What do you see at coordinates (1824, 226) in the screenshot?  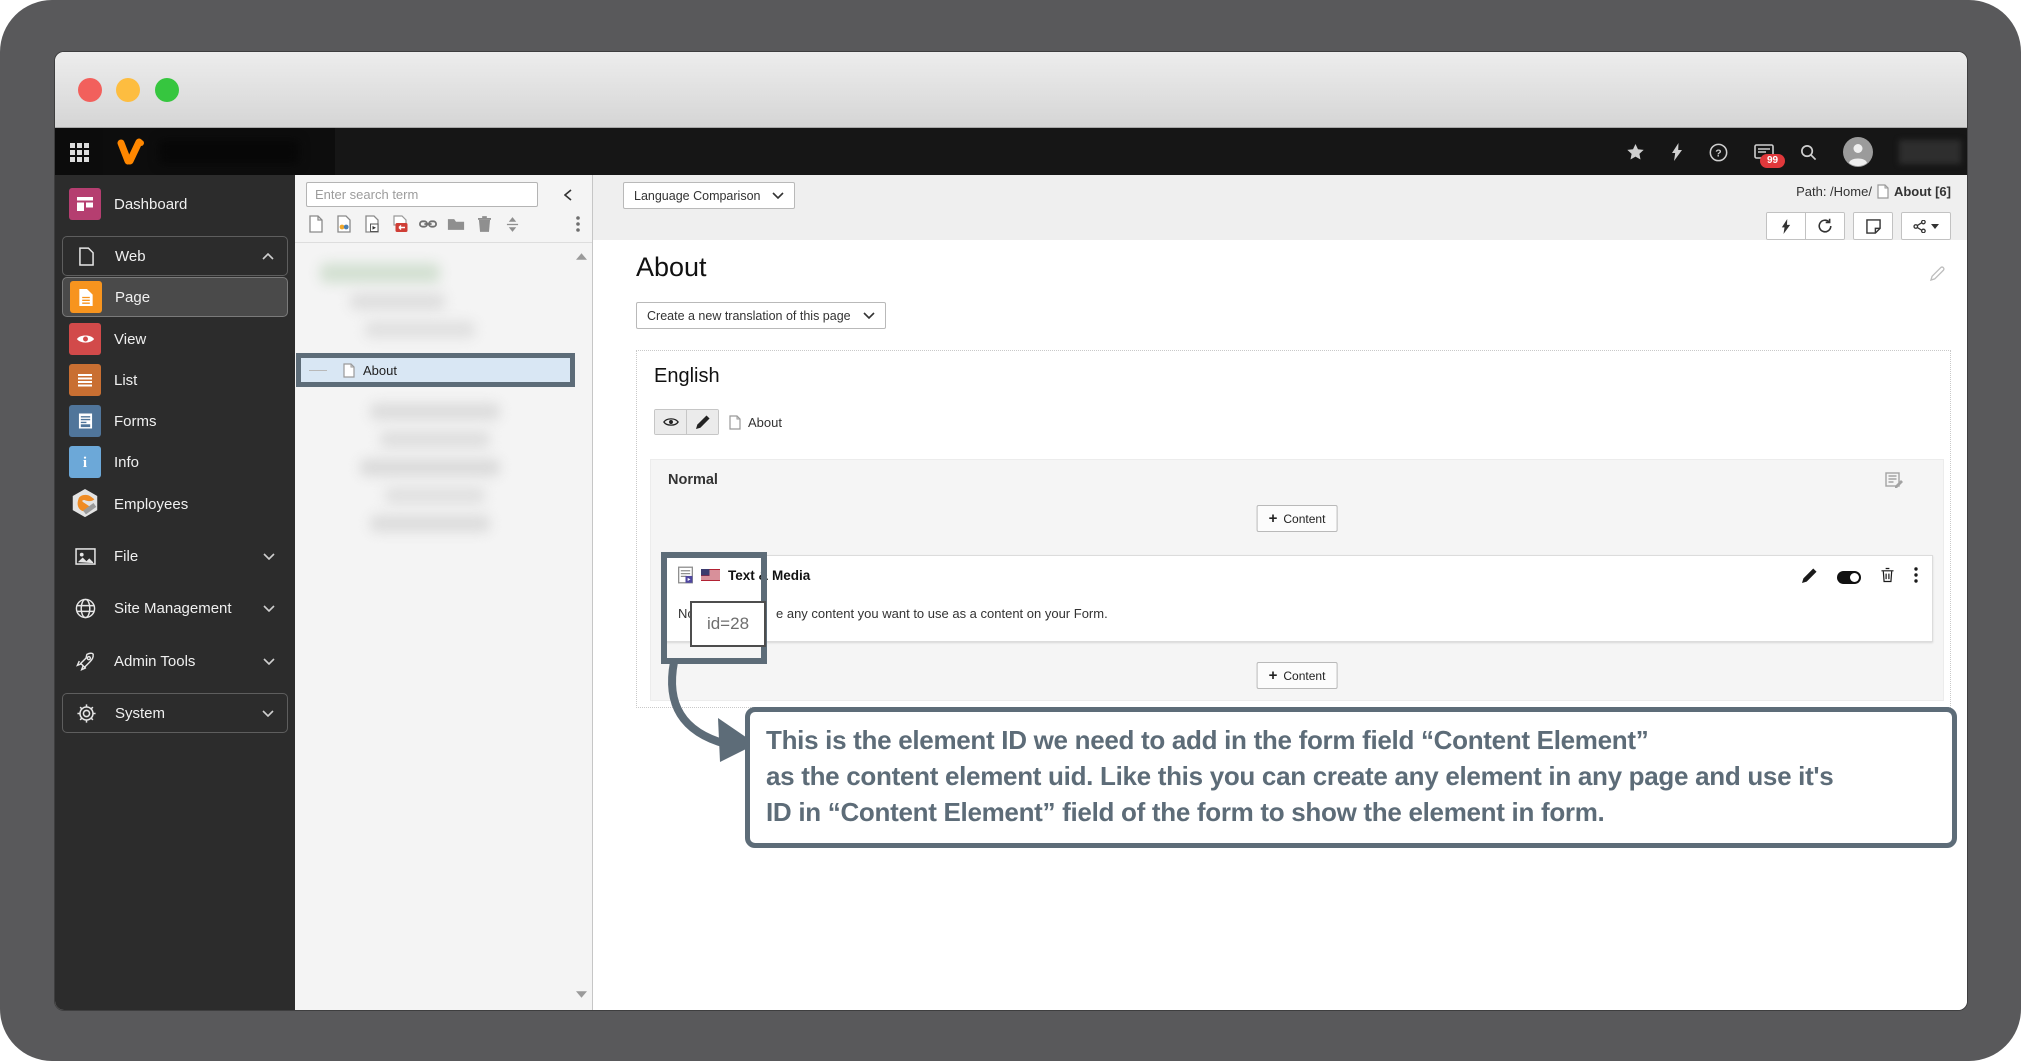 I see `refresh-button` at bounding box center [1824, 226].